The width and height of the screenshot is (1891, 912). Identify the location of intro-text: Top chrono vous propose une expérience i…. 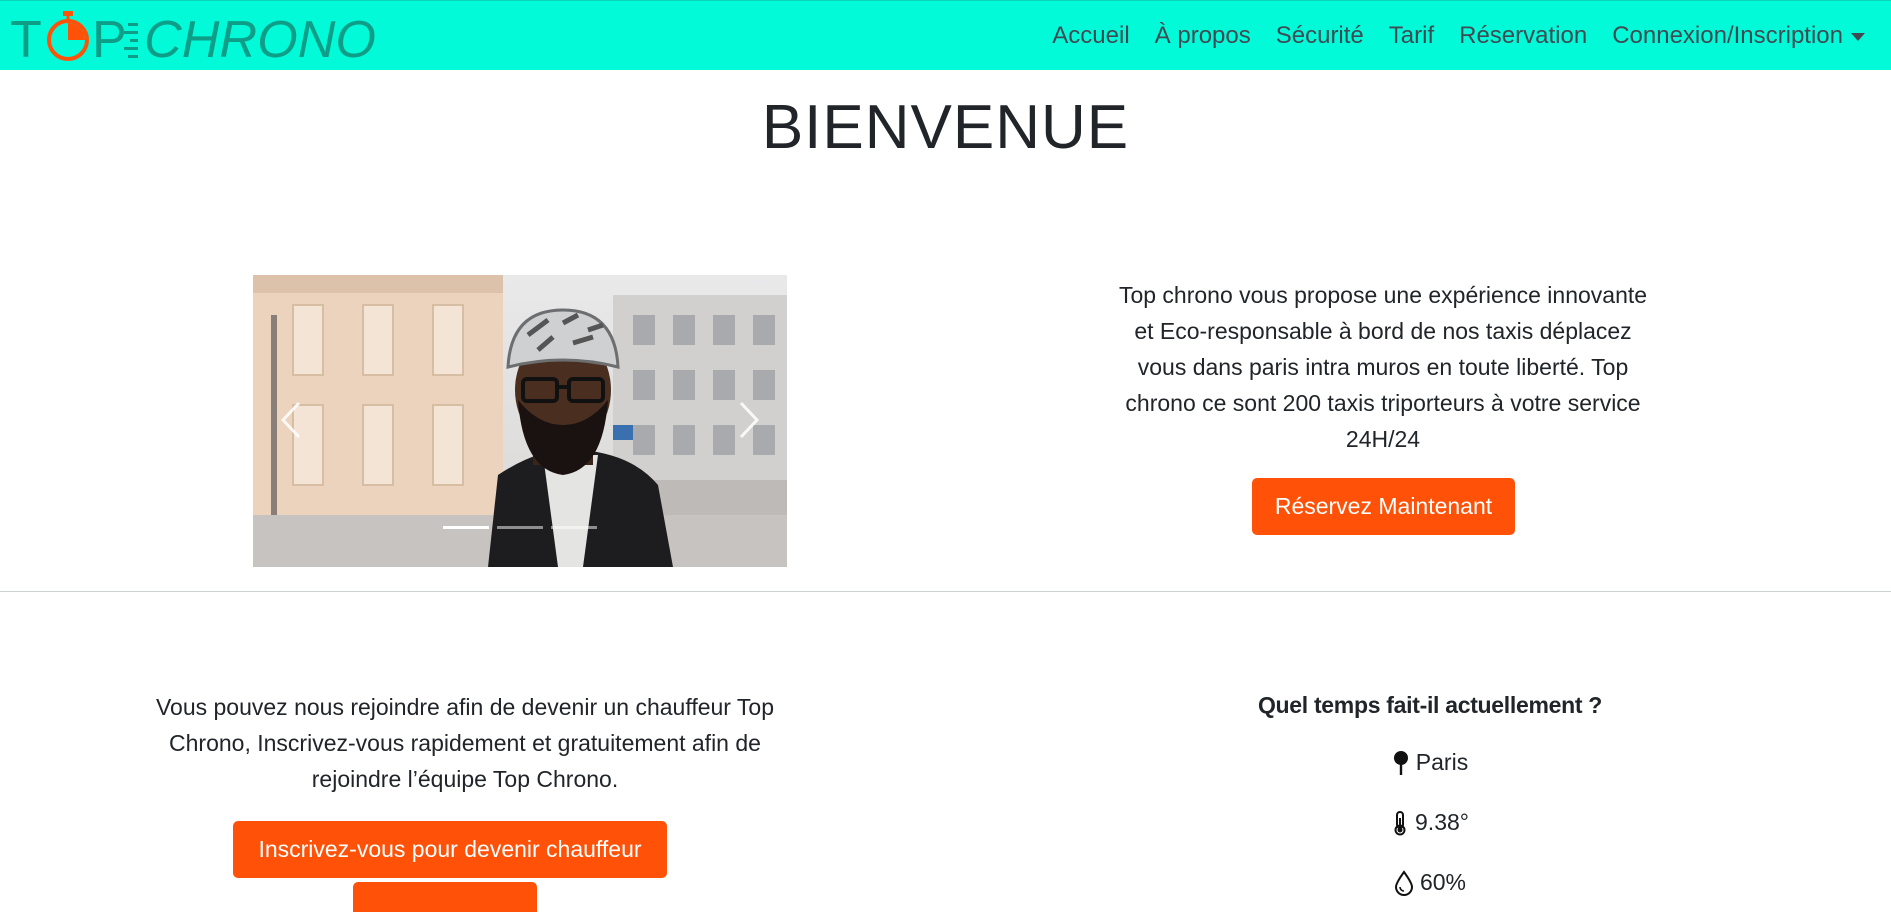
(1383, 367).